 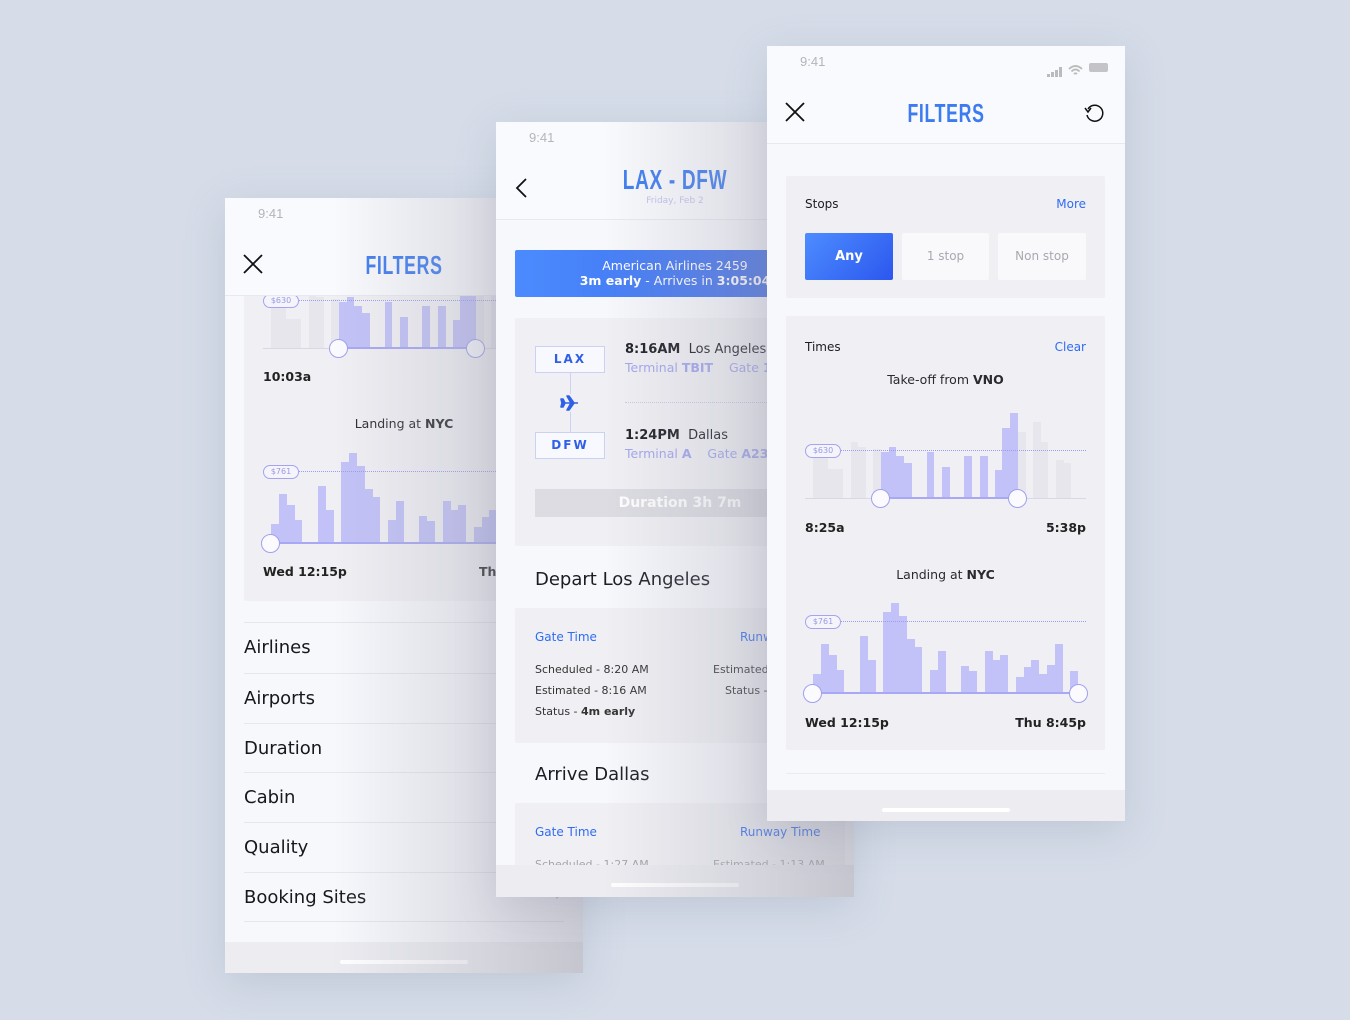 What do you see at coordinates (653, 349) in the screenshot?
I see `departure-time: 8:16AM` at bounding box center [653, 349].